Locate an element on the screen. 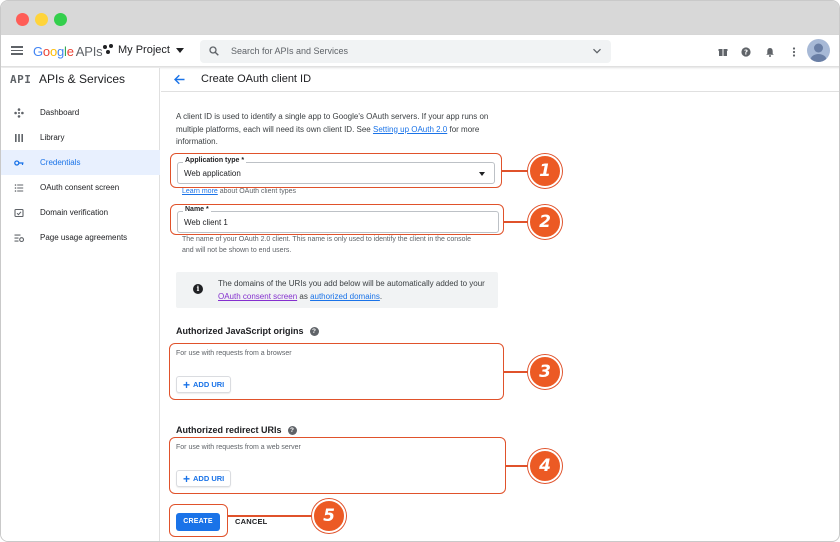  consent-icon is located at coordinates (19, 188).